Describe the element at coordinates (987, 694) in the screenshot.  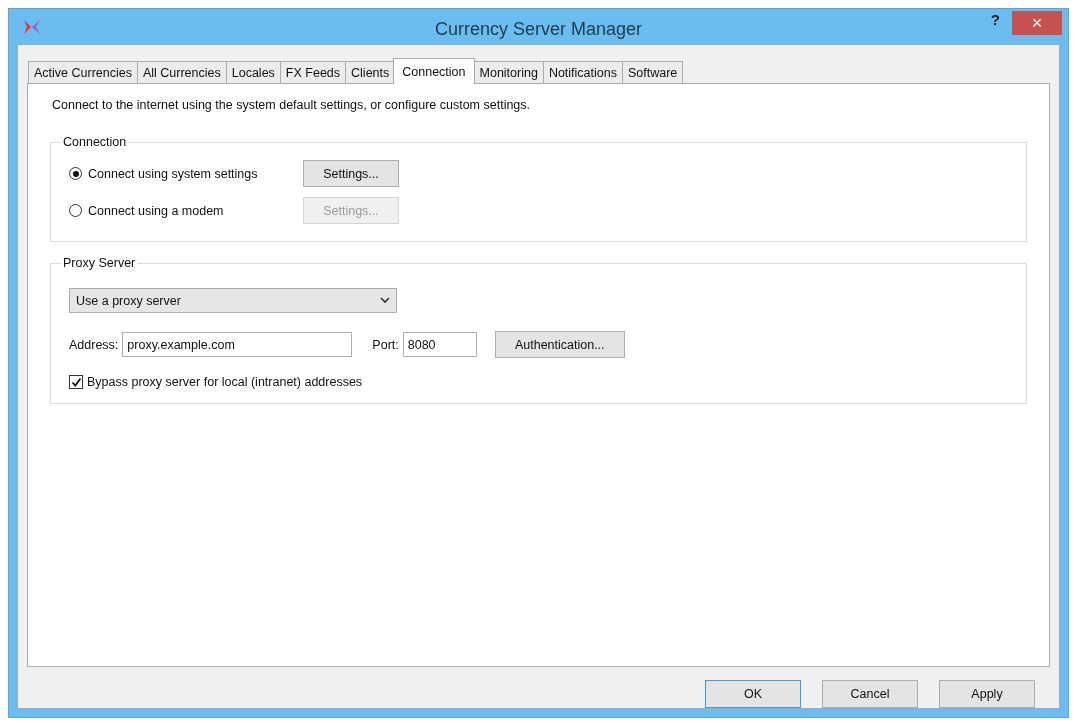
I see `dialog-button: Apply` at that location.